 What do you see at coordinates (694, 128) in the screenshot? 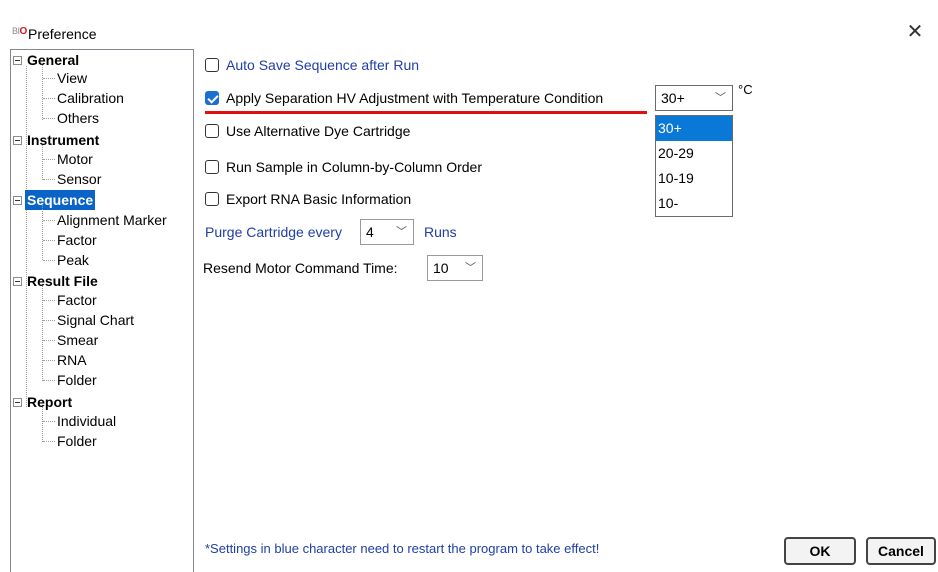
I see `temperature-option: 30+` at bounding box center [694, 128].